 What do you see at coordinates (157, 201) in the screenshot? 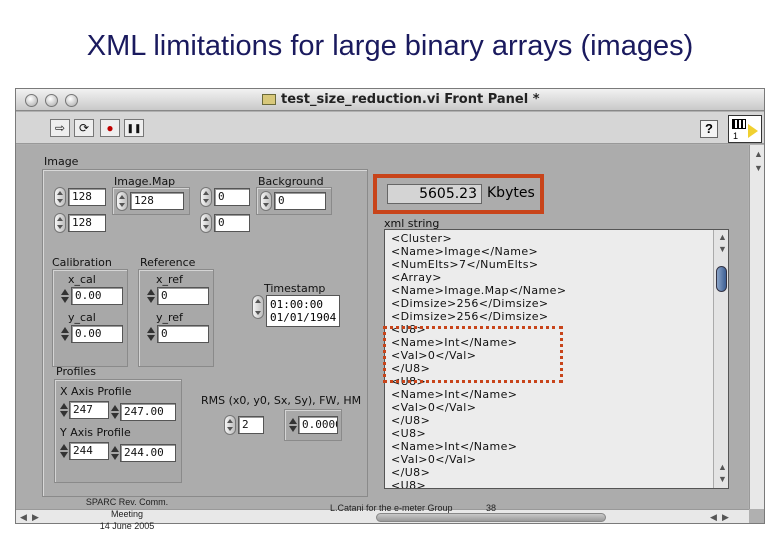
I see `image-map-field: 128` at bounding box center [157, 201].